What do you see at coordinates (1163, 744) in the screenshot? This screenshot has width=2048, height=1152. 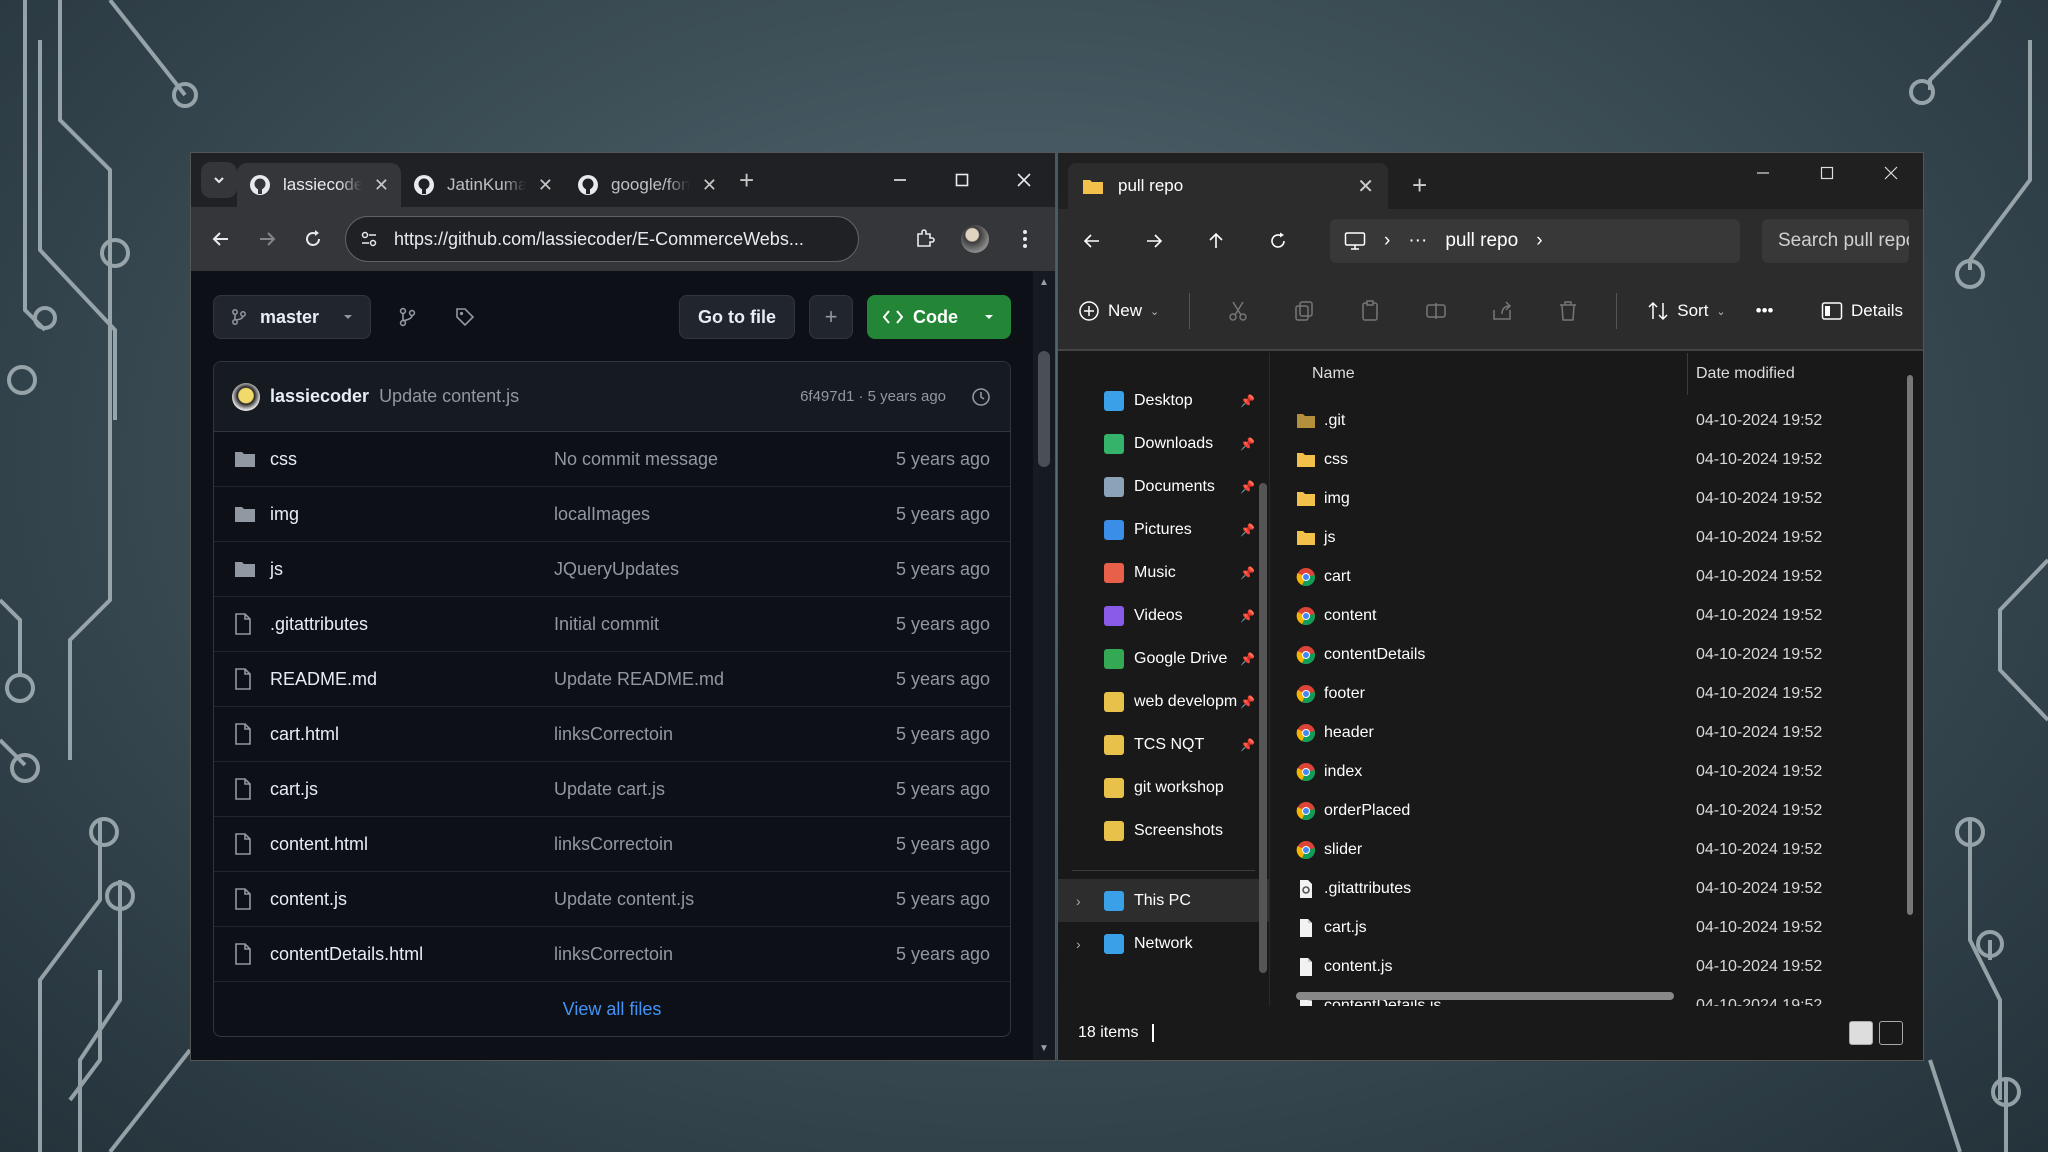 I see `nav-item: TCS NQT 📌` at bounding box center [1163, 744].